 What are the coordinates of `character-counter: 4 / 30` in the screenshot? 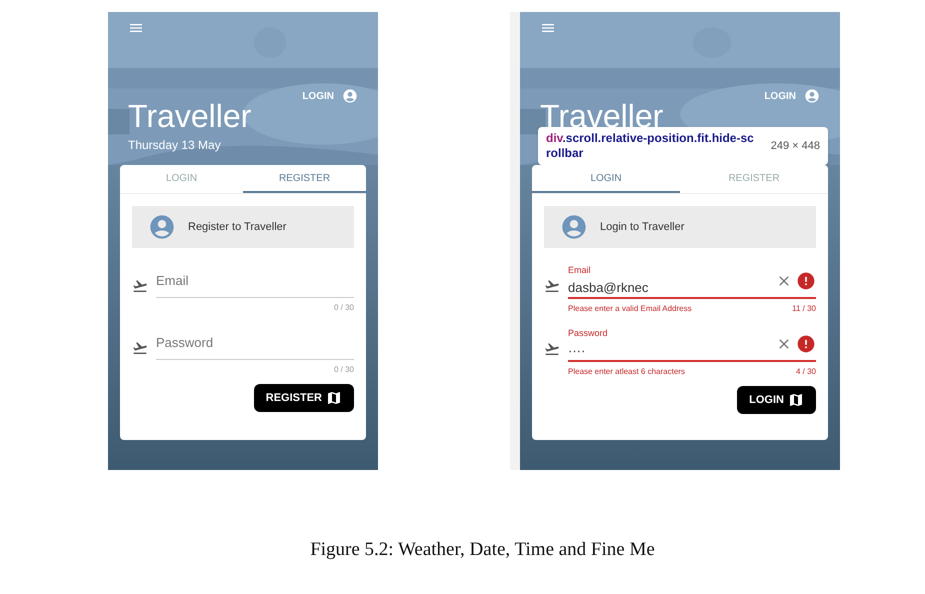 It's located at (806, 372).